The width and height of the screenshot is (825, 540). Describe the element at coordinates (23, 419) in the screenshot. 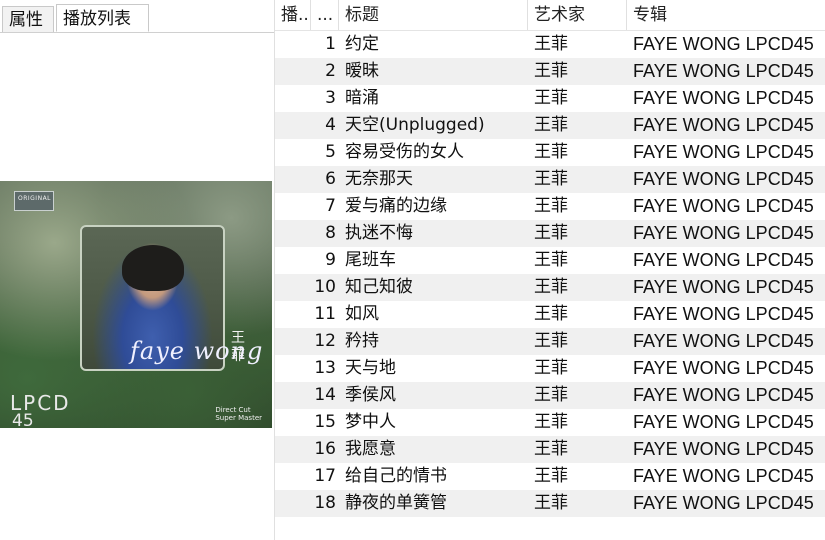

I see `cover-number: 45` at that location.